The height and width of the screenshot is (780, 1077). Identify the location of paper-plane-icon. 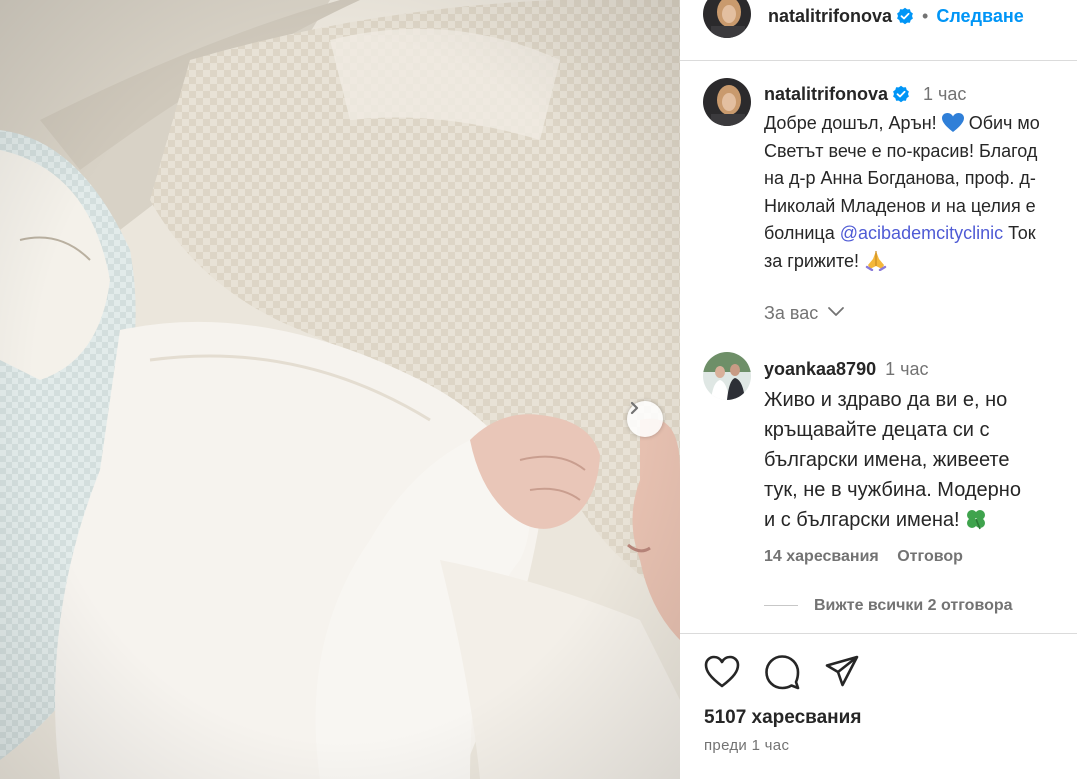
(842, 672).